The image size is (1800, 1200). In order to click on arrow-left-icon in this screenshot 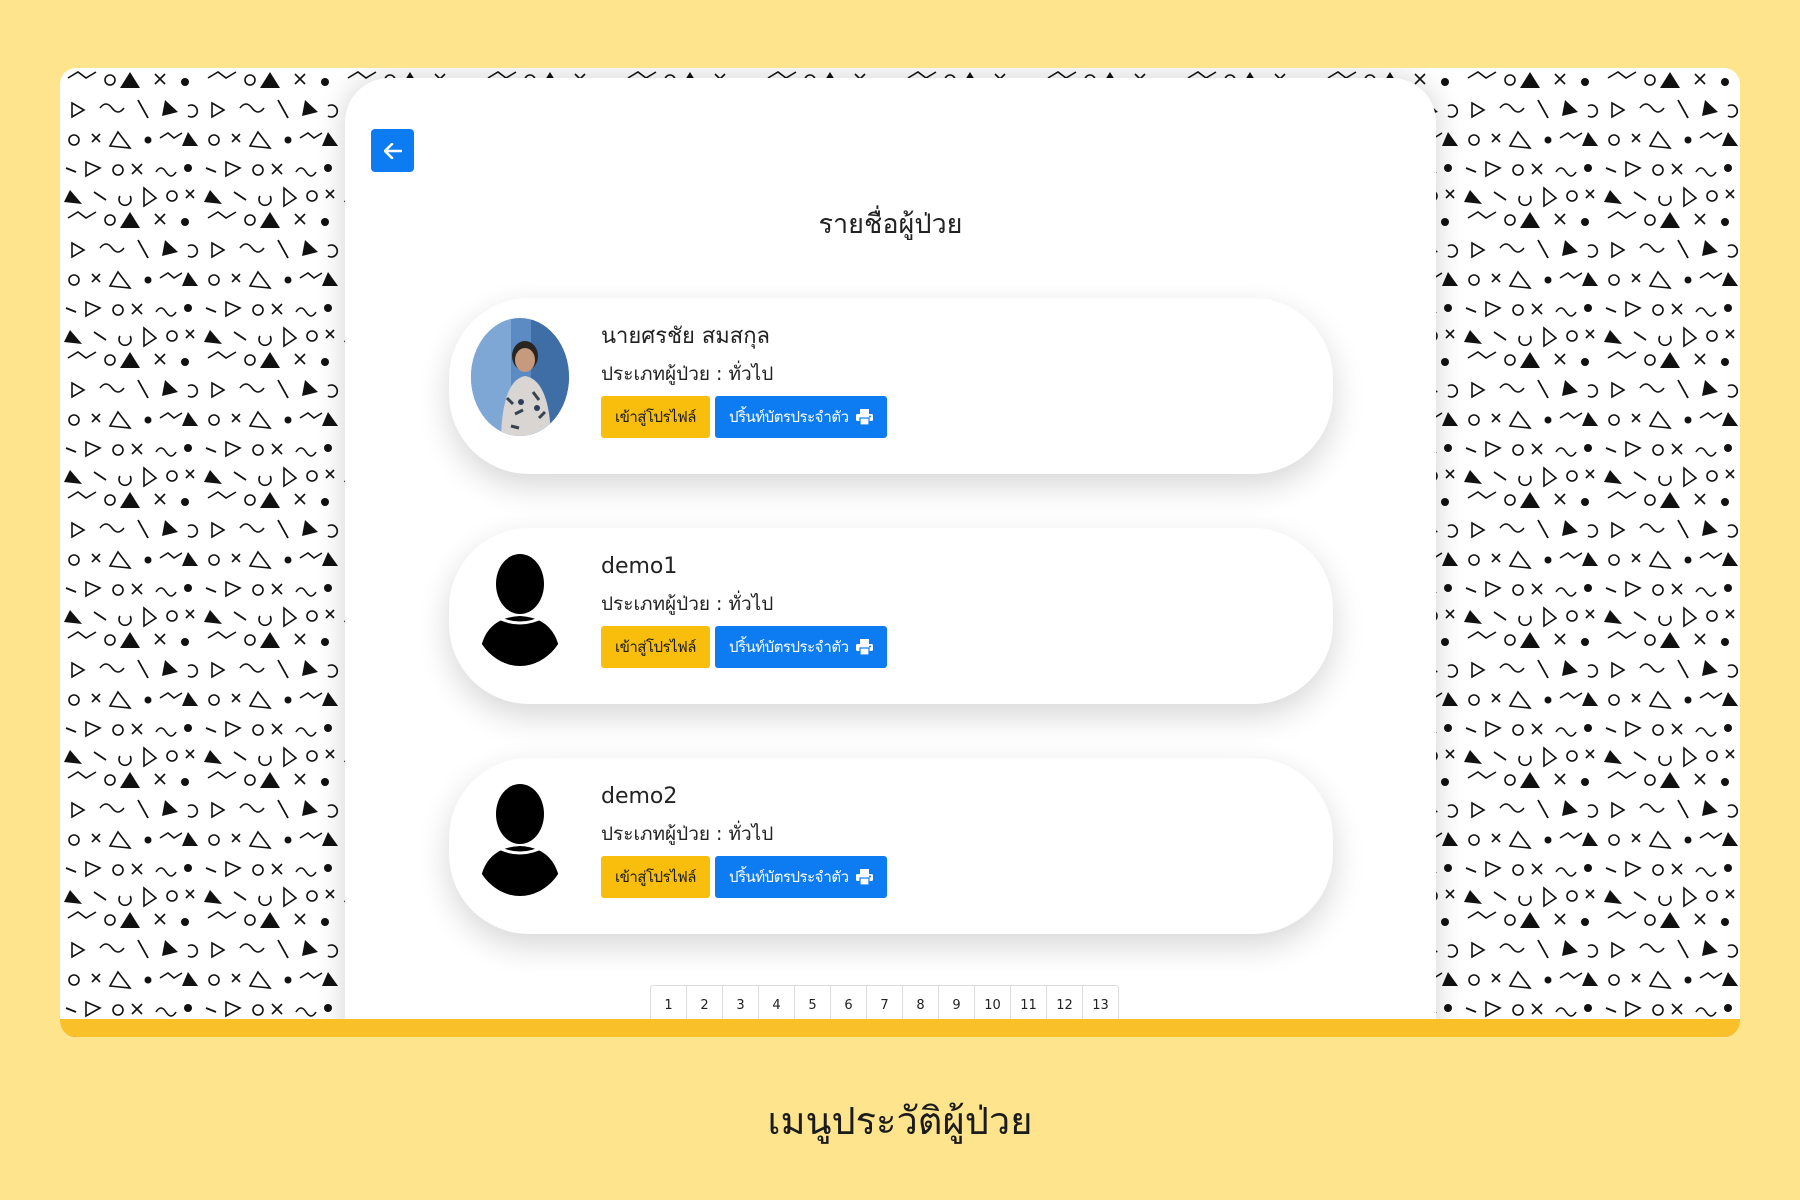, I will do `click(392, 150)`.